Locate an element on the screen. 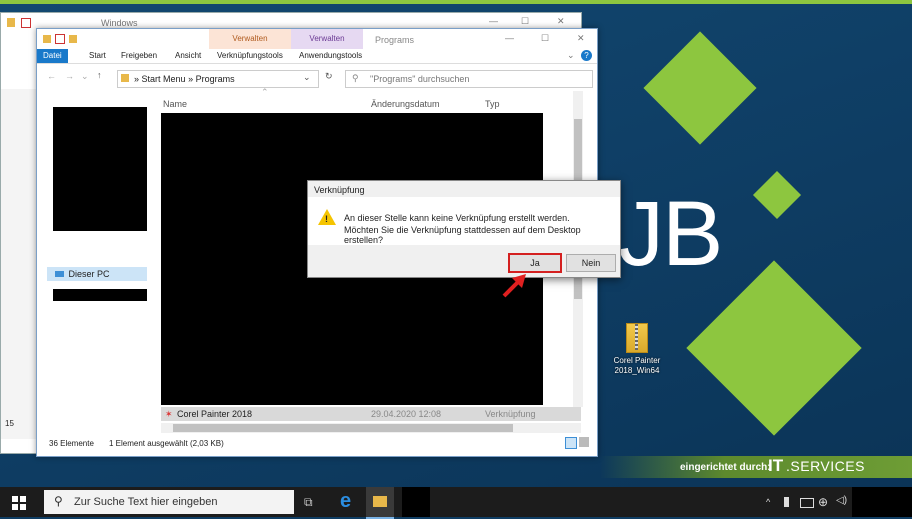 Image resolution: width=912 pixels, height=519 pixels. sort-chevron-icon: ⌃ is located at coordinates (265, 92).